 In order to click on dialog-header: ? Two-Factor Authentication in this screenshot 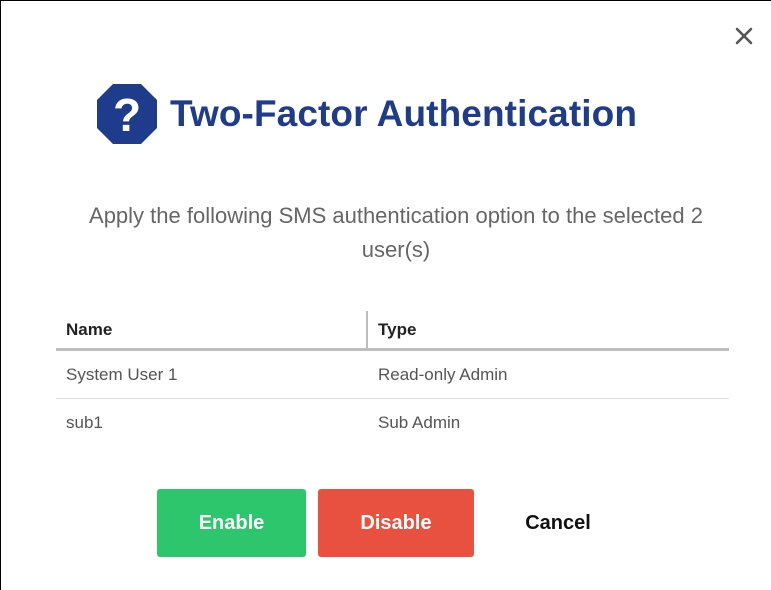, I will do `click(365, 114)`.